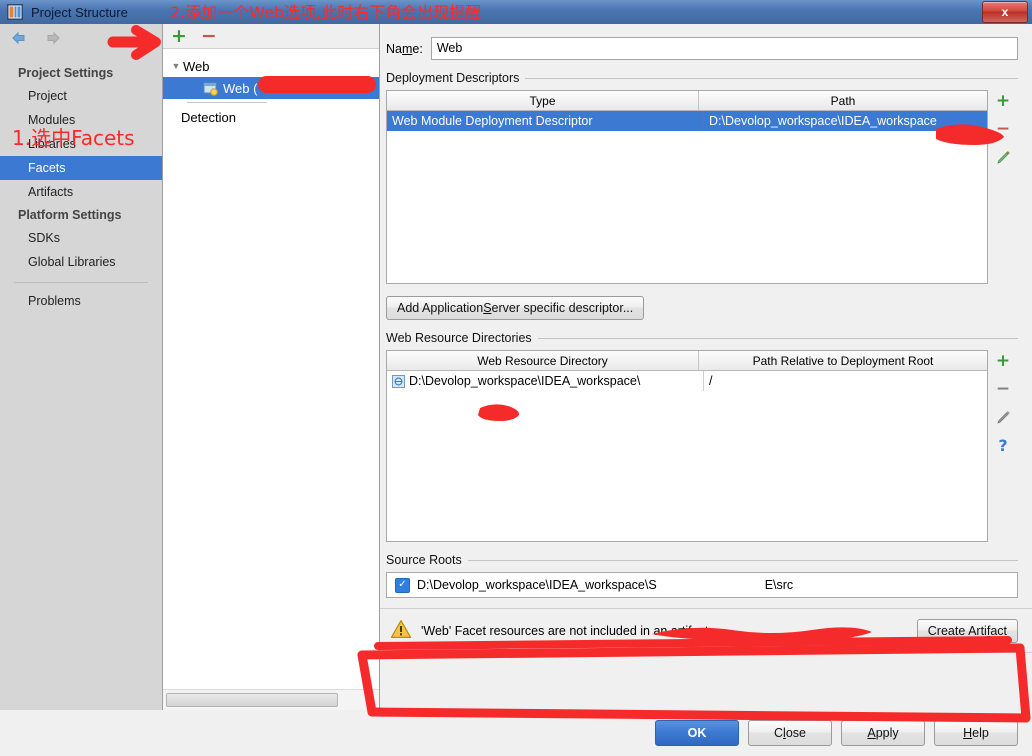 The width and height of the screenshot is (1032, 756). What do you see at coordinates (697, 733) in the screenshot?
I see `ok-button: OK` at bounding box center [697, 733].